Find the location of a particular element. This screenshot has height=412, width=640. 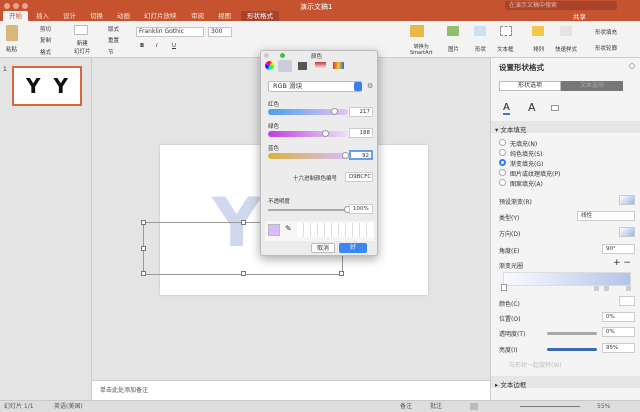

radio-solid-fill is located at coordinates (502, 152).